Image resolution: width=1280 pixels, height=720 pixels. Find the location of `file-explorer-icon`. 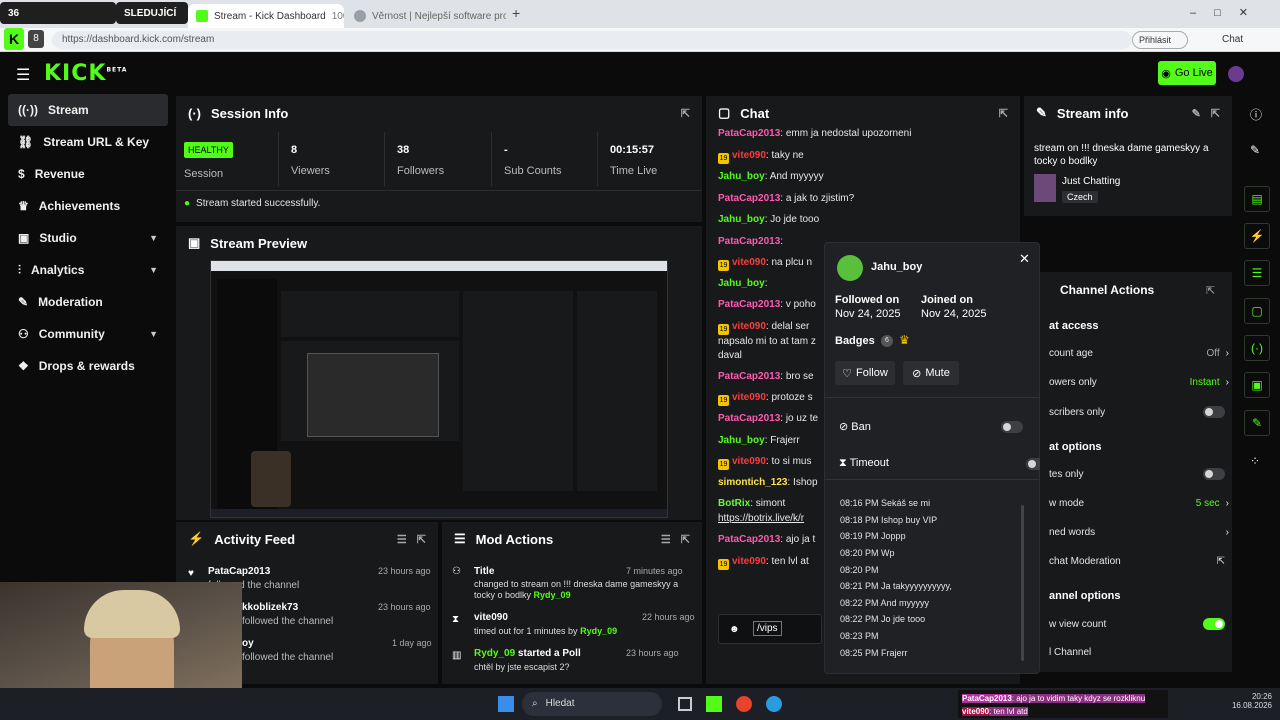

file-explorer-icon is located at coordinates (685, 704).